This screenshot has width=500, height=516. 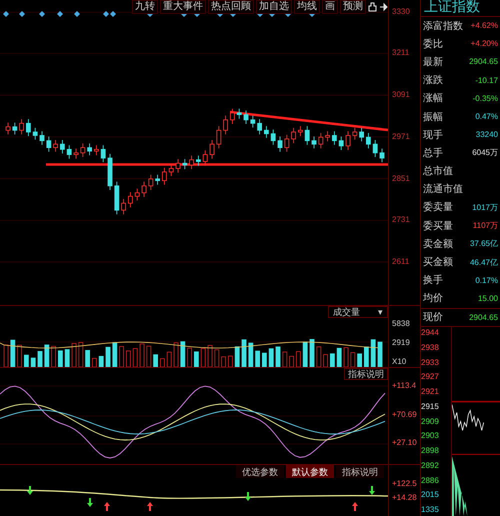 What do you see at coordinates (433, 135) in the screenshot?
I see `quote-label: 现手` at bounding box center [433, 135].